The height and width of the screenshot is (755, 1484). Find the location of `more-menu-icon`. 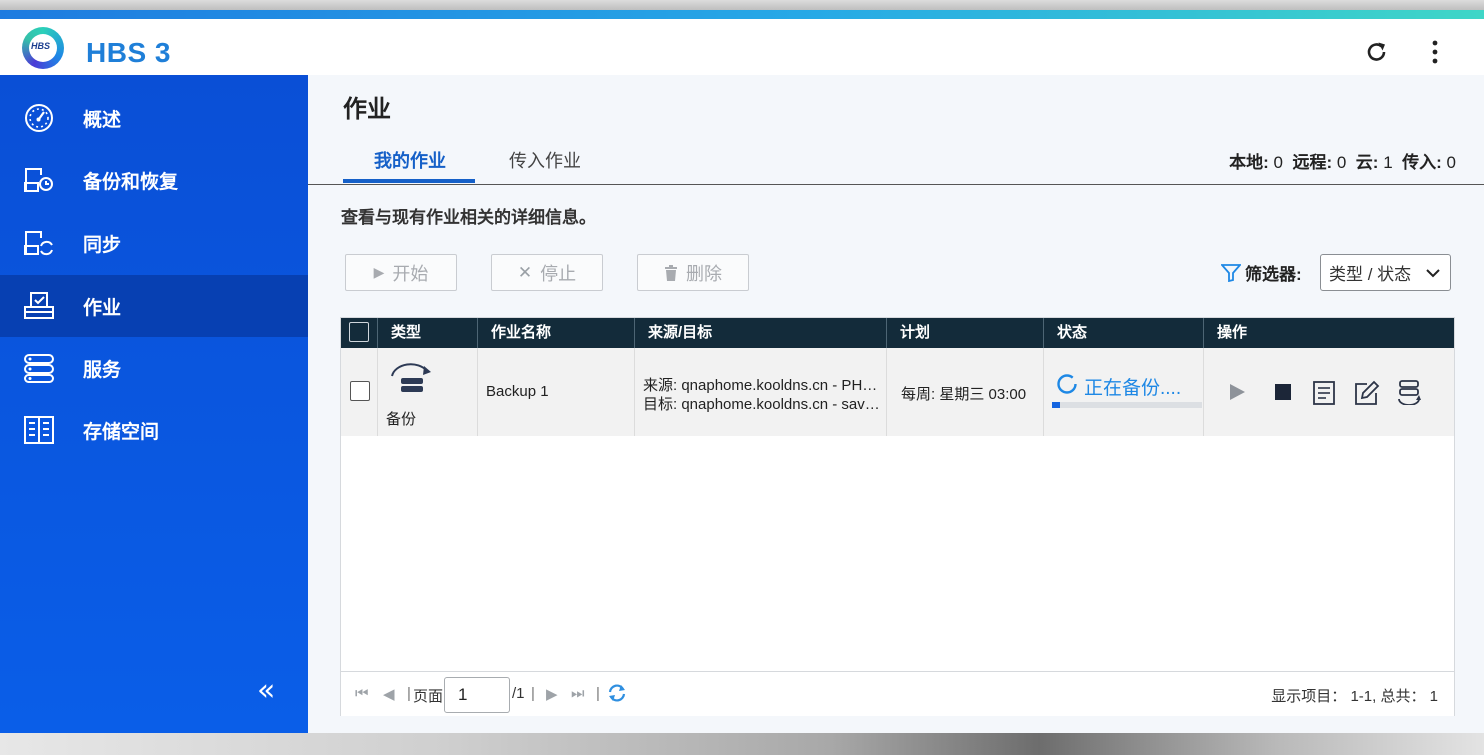

more-menu-icon is located at coordinates (1435, 52).